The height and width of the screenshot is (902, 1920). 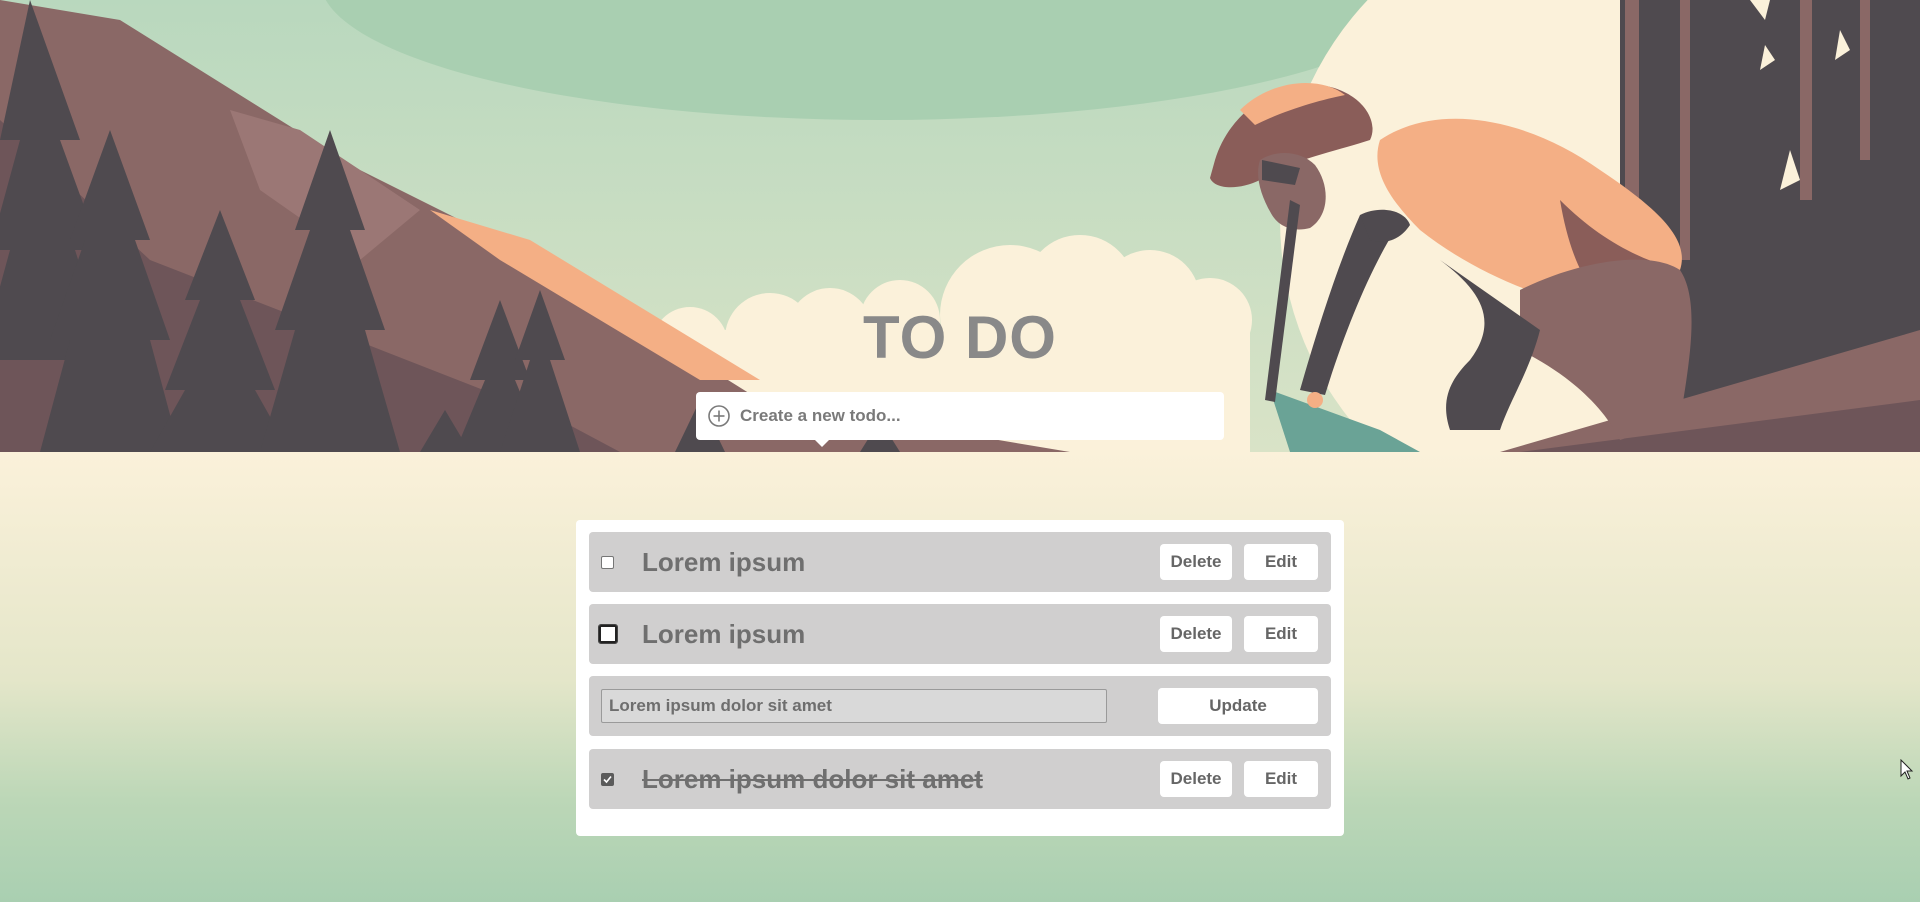 I want to click on edit-todo-input, so click(x=854, y=706).